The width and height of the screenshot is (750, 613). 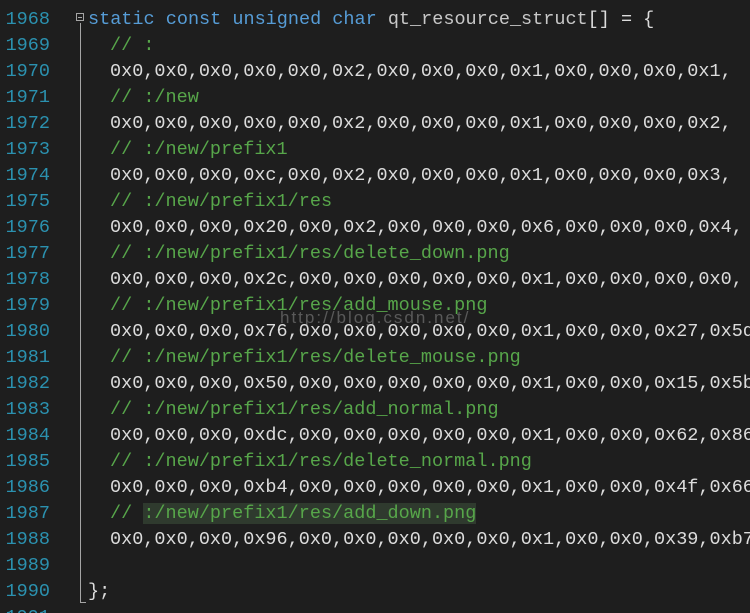 What do you see at coordinates (310, 513) in the screenshot?
I see `comment-text-highlighted: :/new/prefix1/res/add_down.png` at bounding box center [310, 513].